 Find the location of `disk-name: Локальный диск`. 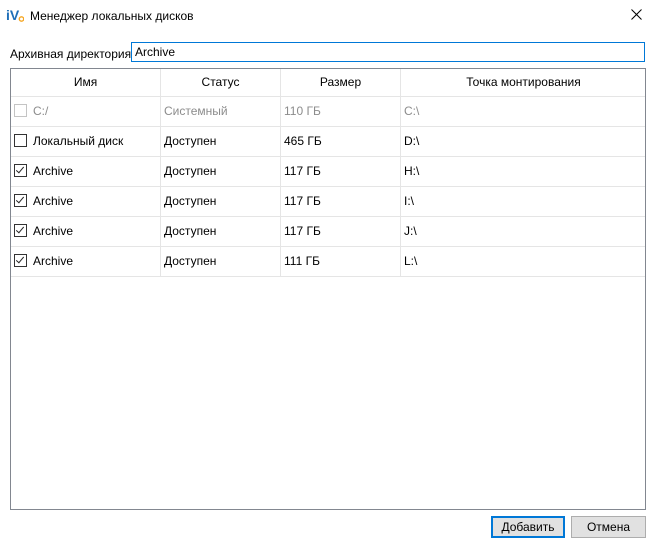

disk-name: Локальный диск is located at coordinates (78, 141).